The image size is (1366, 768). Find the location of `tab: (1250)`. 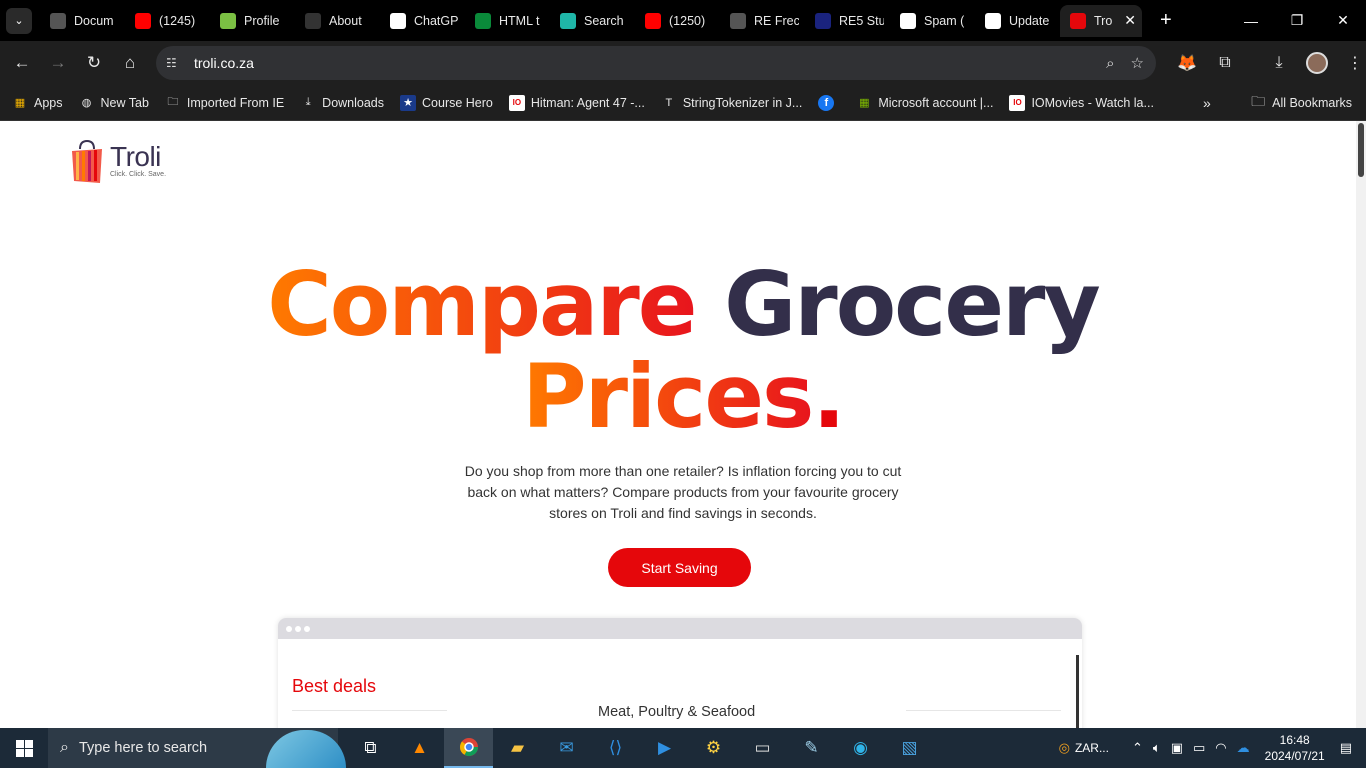

tab: (1250) is located at coordinates (677, 21).